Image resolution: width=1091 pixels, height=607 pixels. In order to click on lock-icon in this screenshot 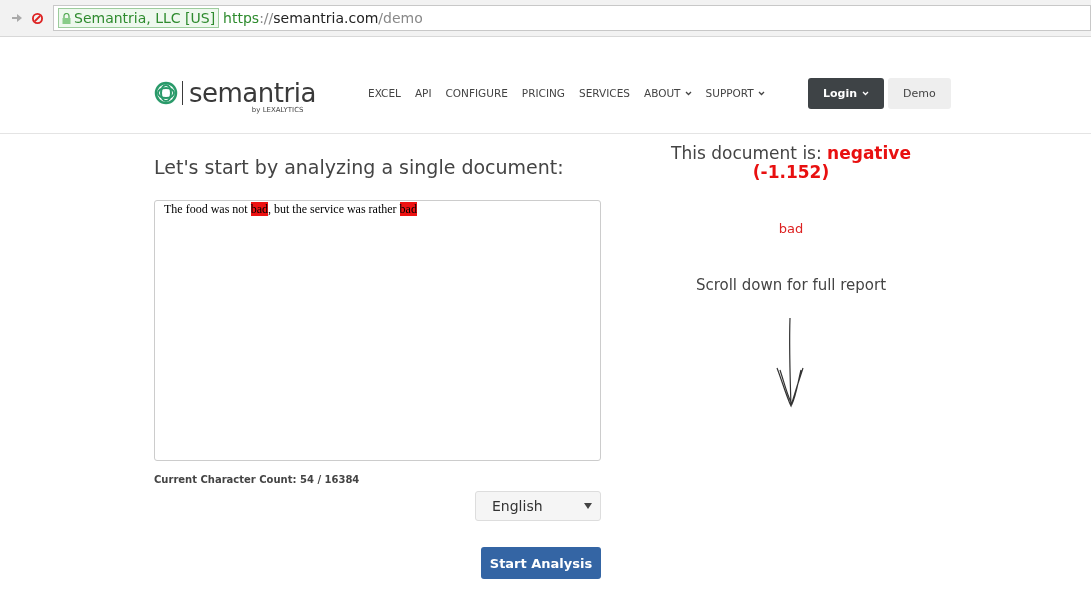, I will do `click(66, 18)`.